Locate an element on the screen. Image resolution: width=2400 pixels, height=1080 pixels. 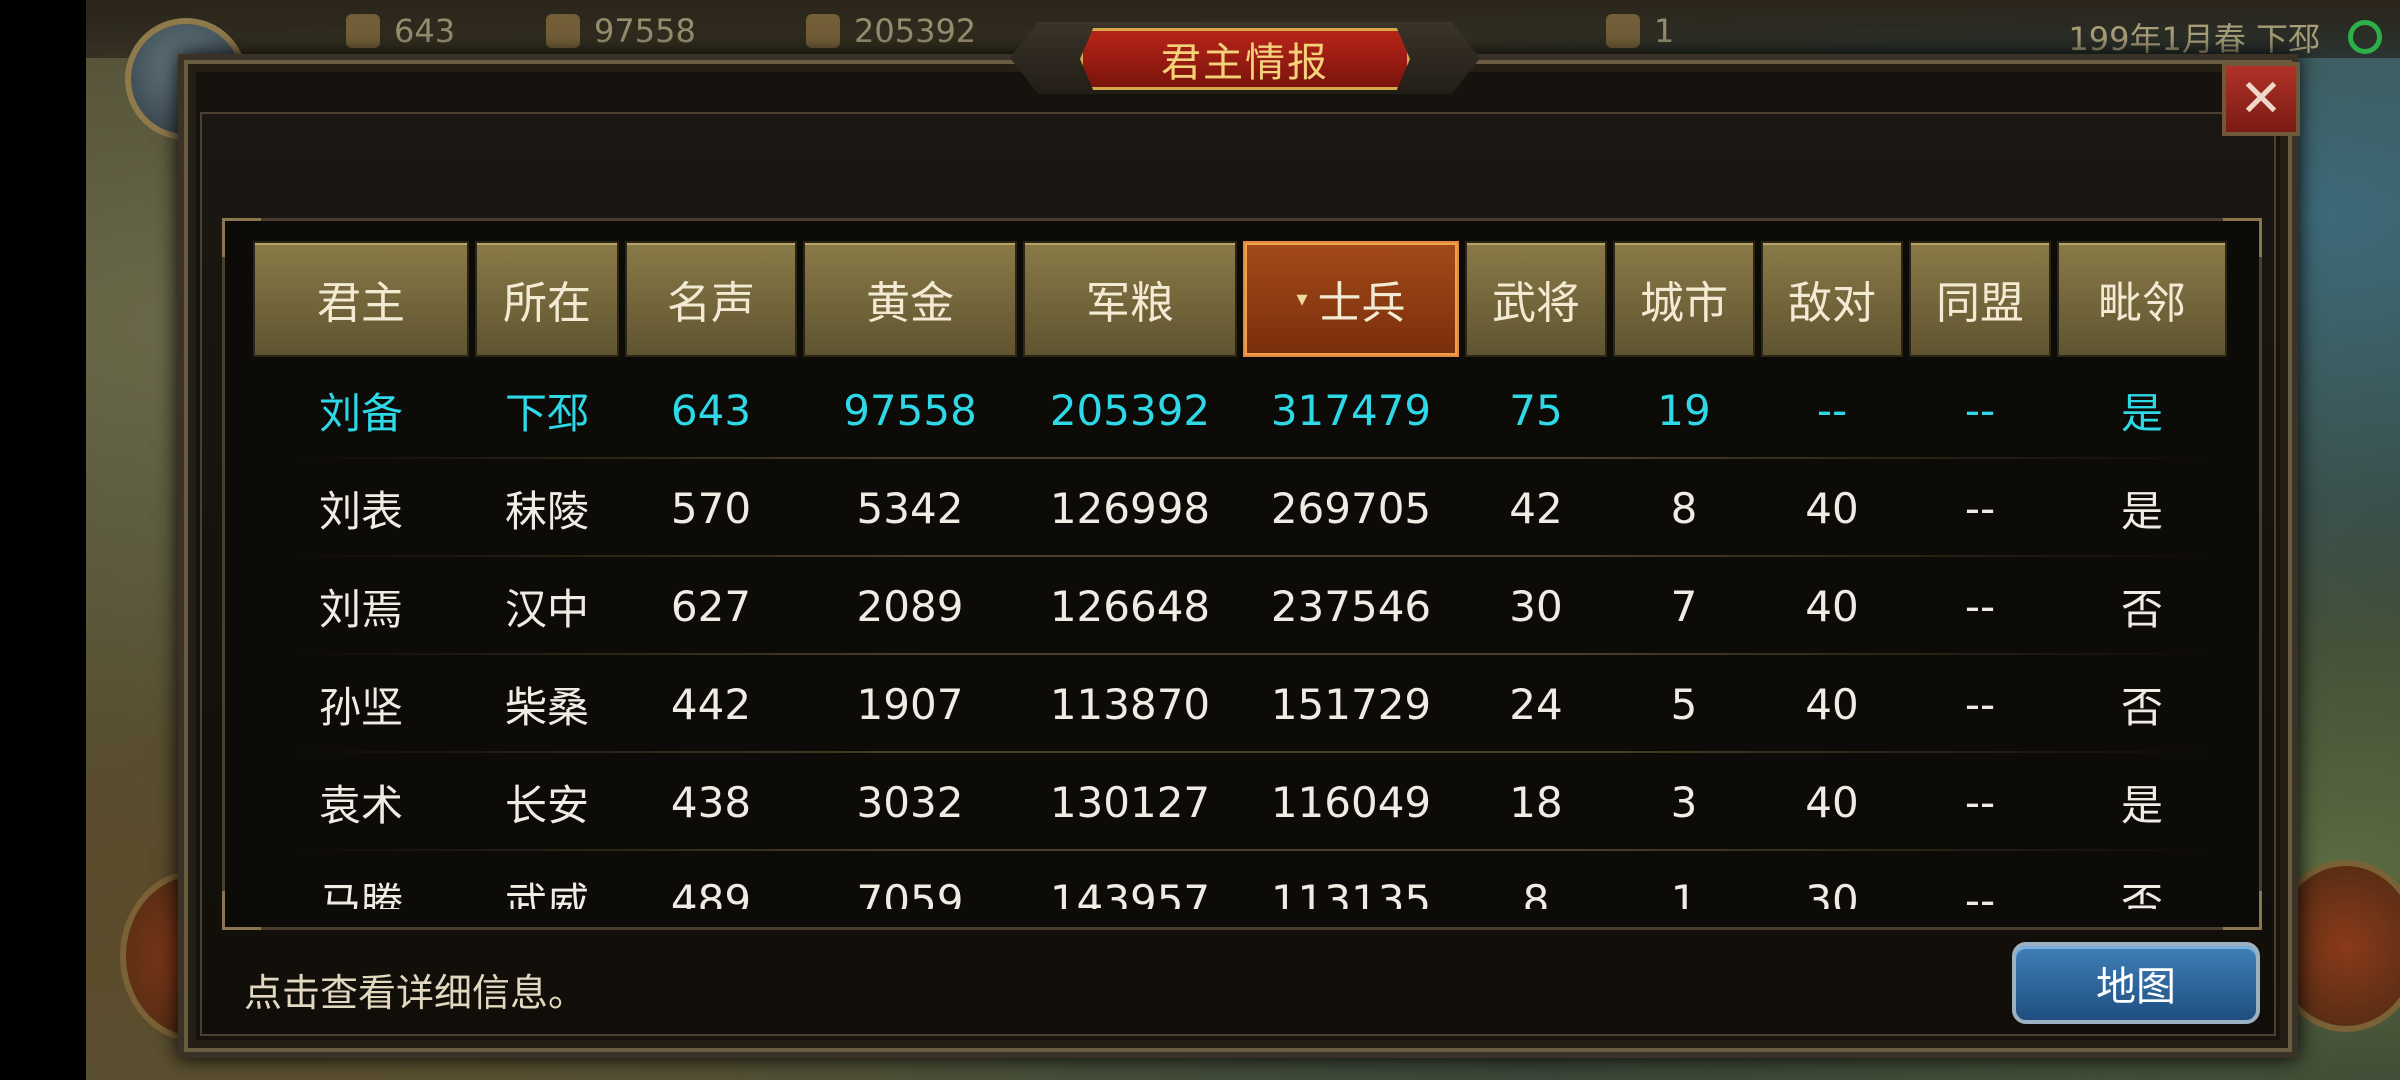
cell-cities: 5 is located at coordinates (1684, 704).